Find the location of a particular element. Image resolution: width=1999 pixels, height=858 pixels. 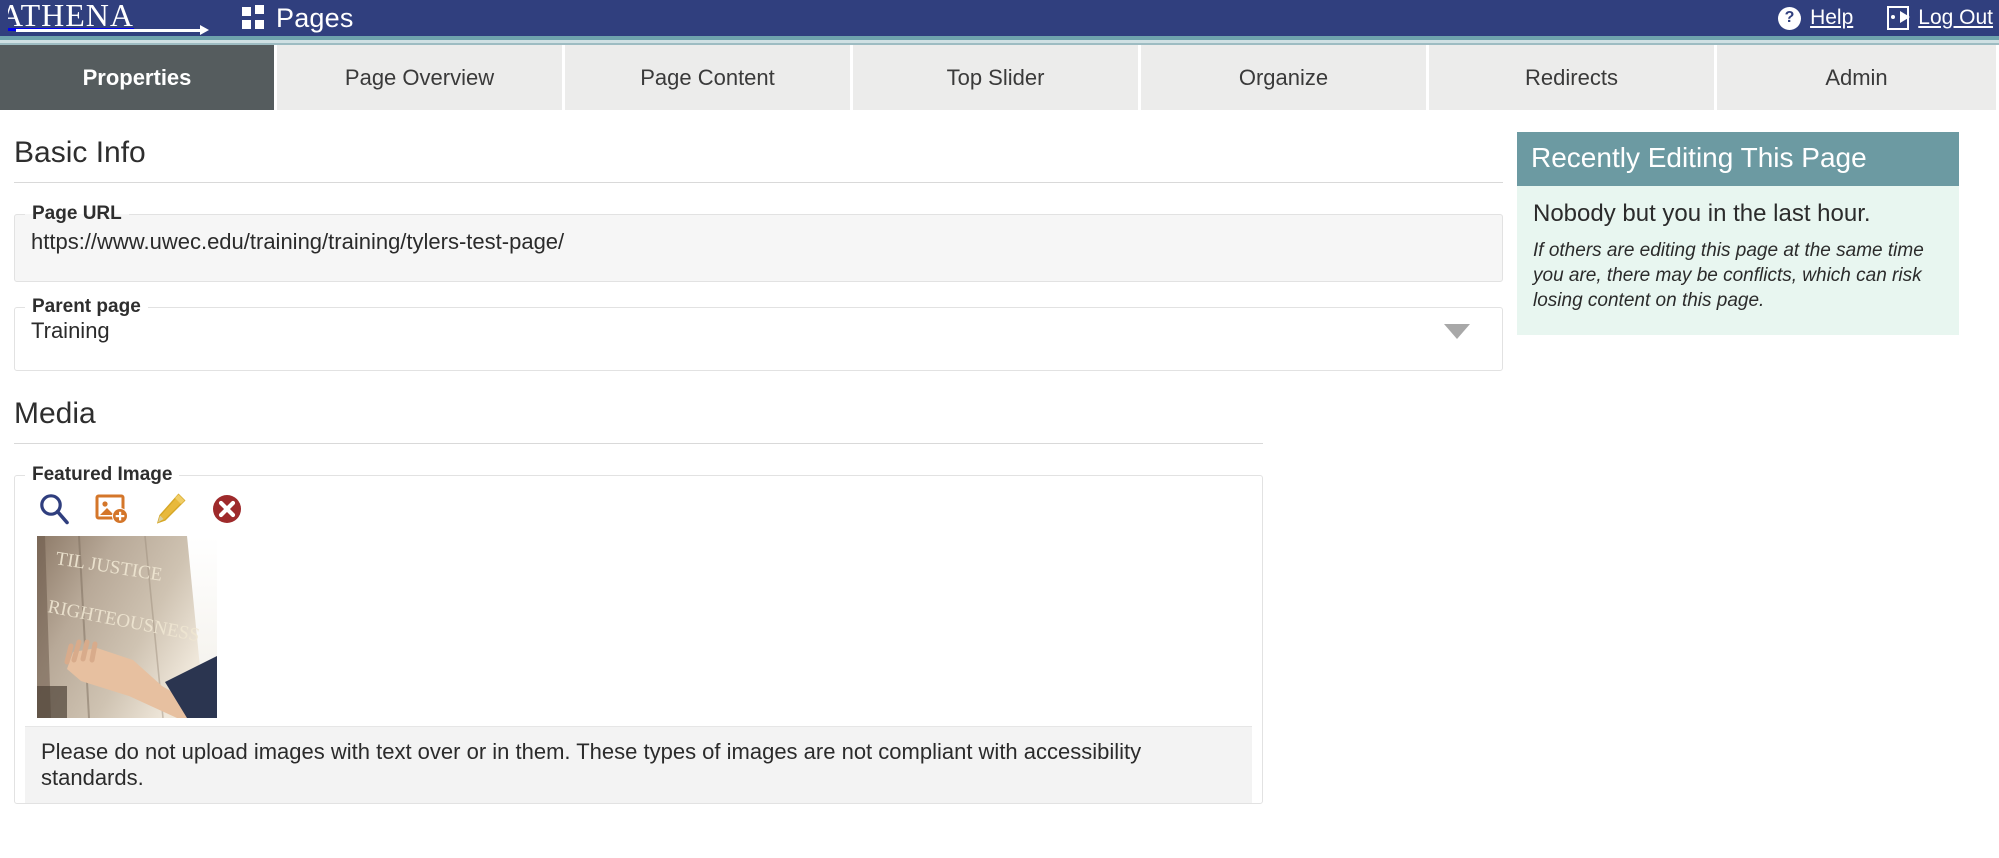

tab-label: Organize is located at coordinates (1283, 77).